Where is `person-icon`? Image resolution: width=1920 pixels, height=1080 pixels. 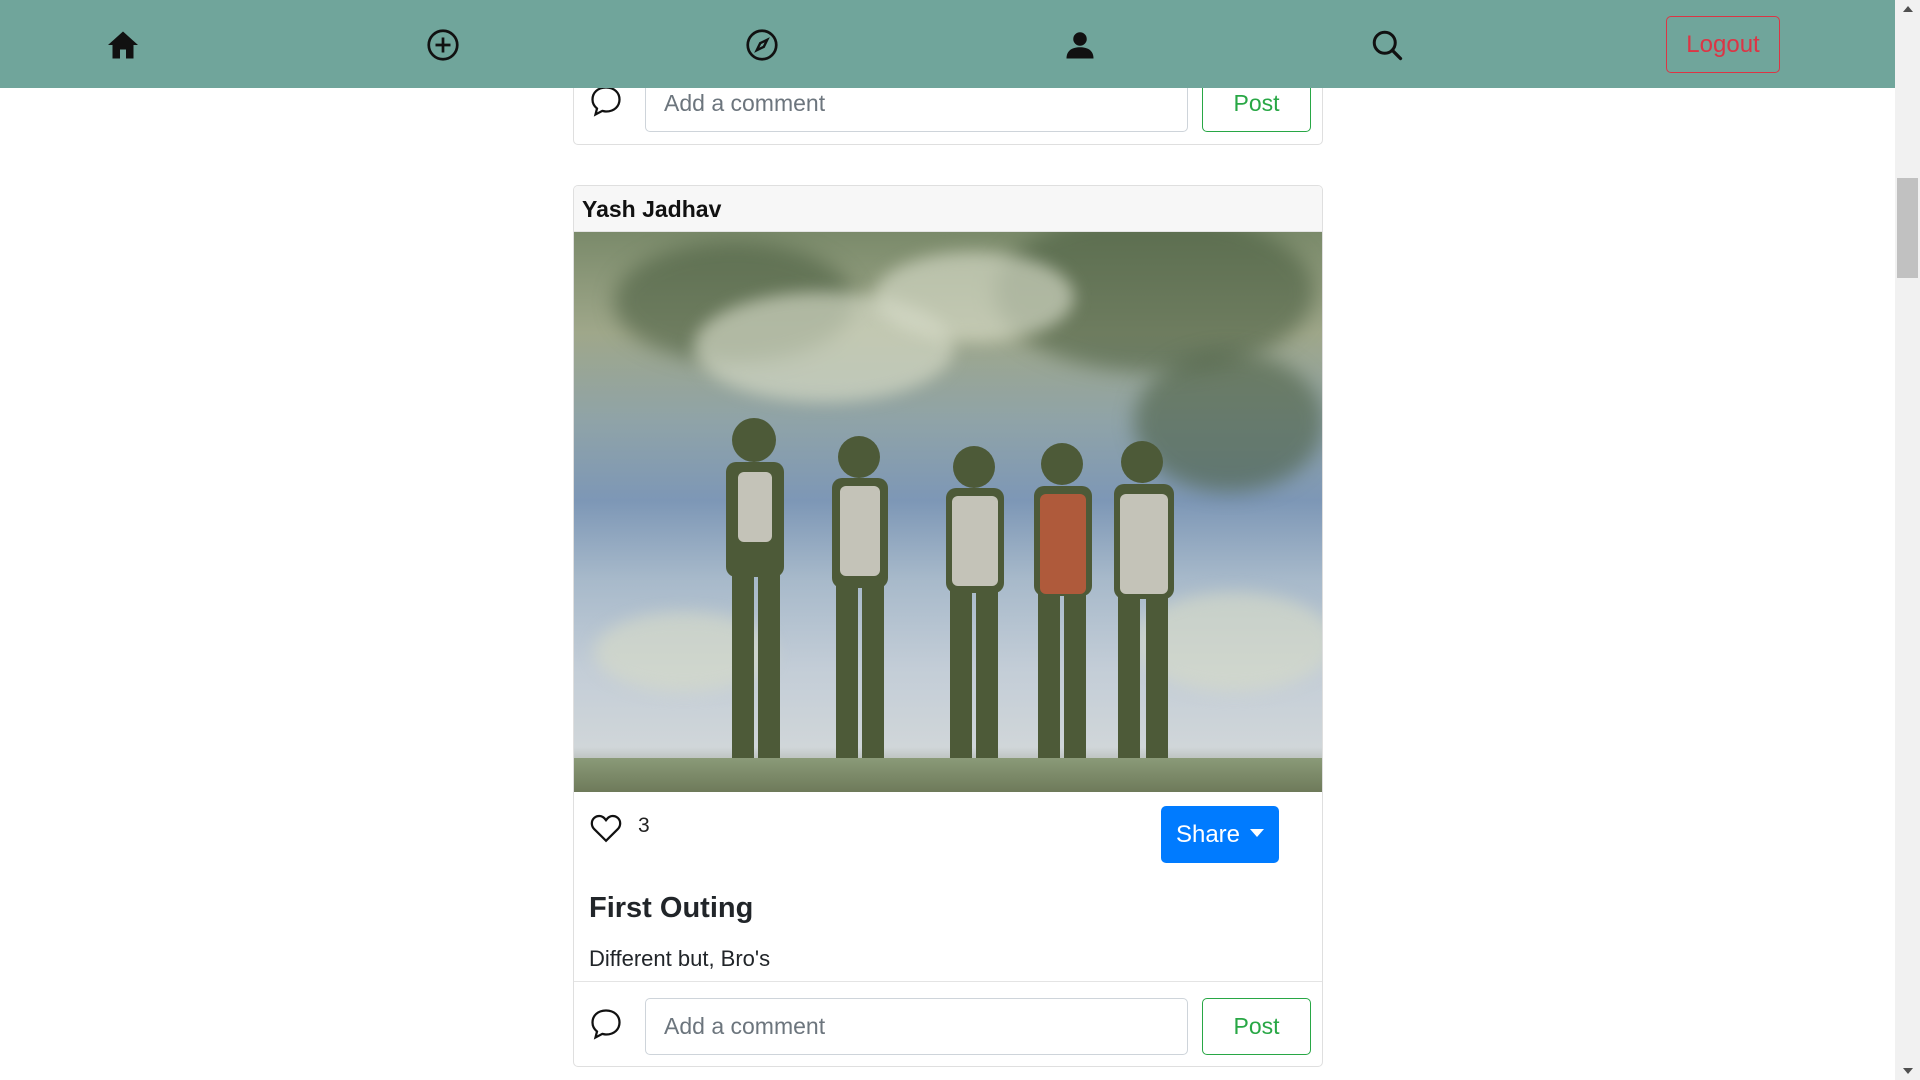 person-icon is located at coordinates (1080, 45).